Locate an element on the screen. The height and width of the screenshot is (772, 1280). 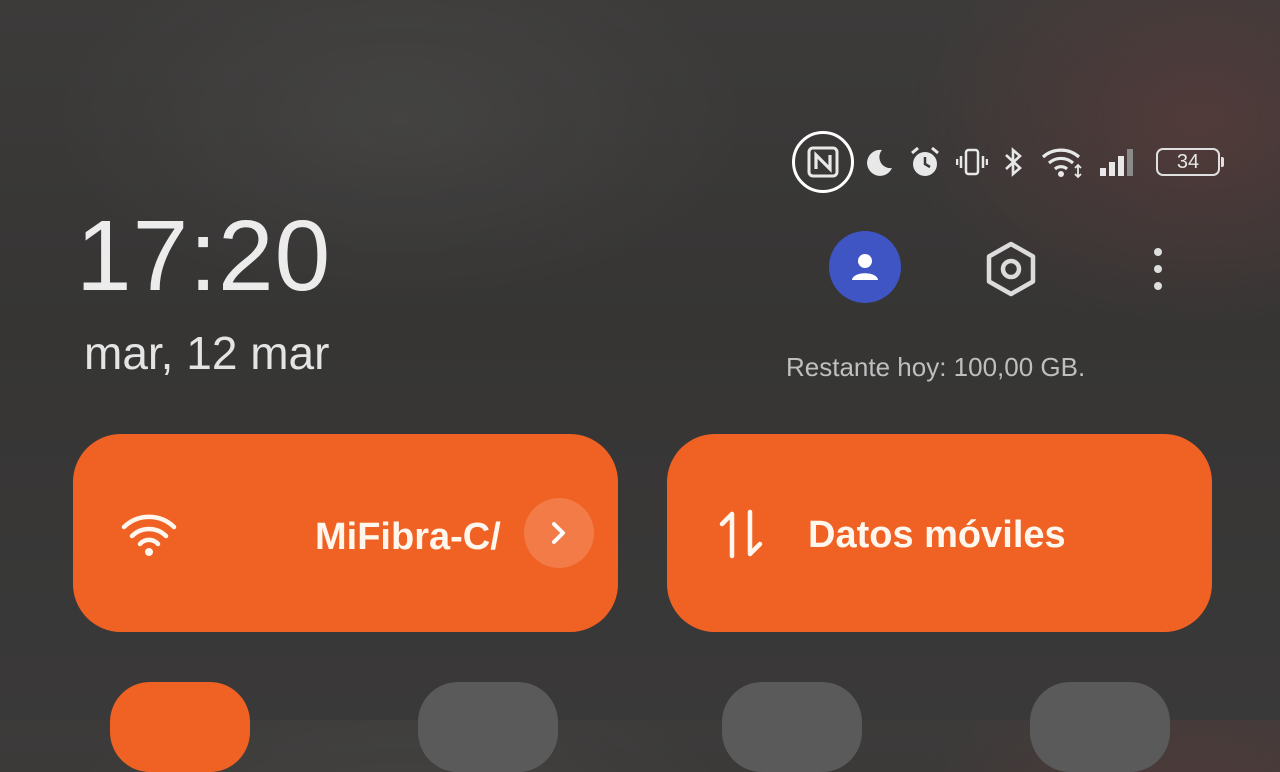
battery-indicator: 34 is located at coordinates (1190, 162).